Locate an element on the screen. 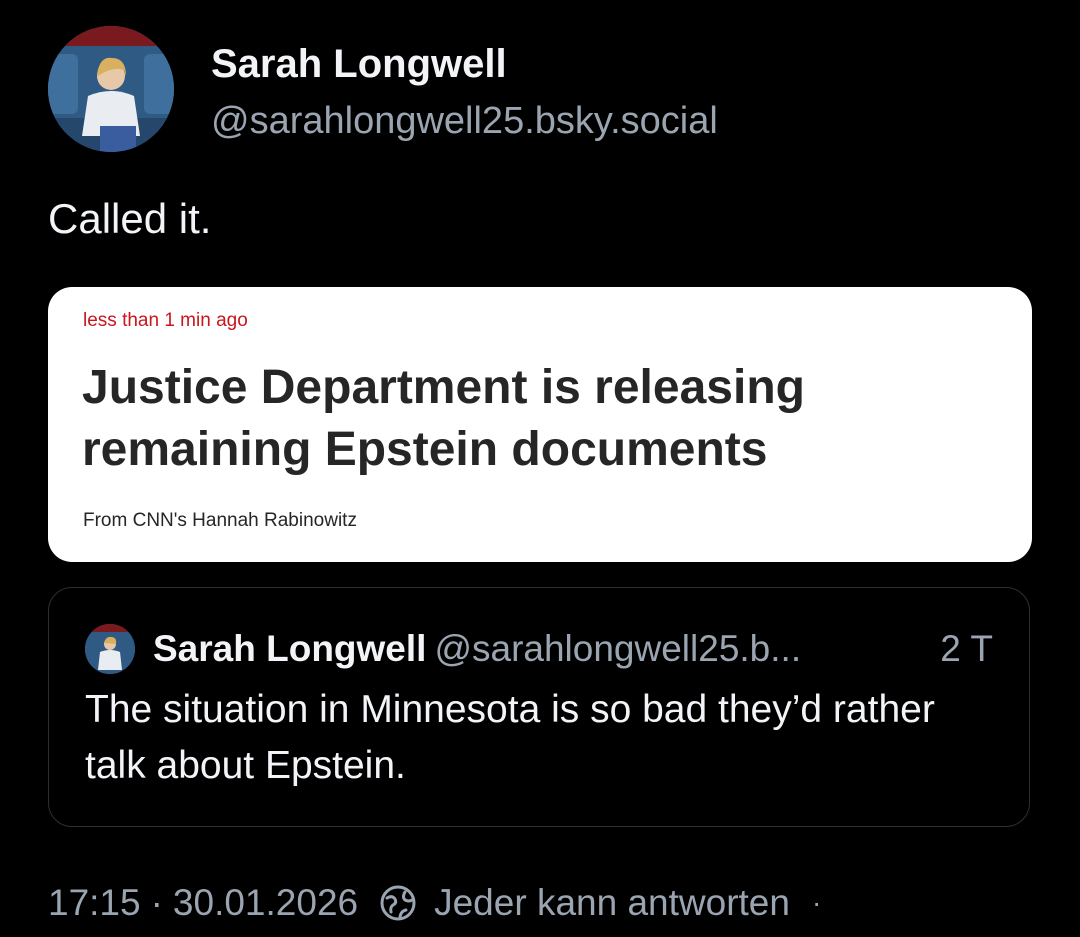  quoted-author-name: Sarah Longwell is located at coordinates (290, 648).